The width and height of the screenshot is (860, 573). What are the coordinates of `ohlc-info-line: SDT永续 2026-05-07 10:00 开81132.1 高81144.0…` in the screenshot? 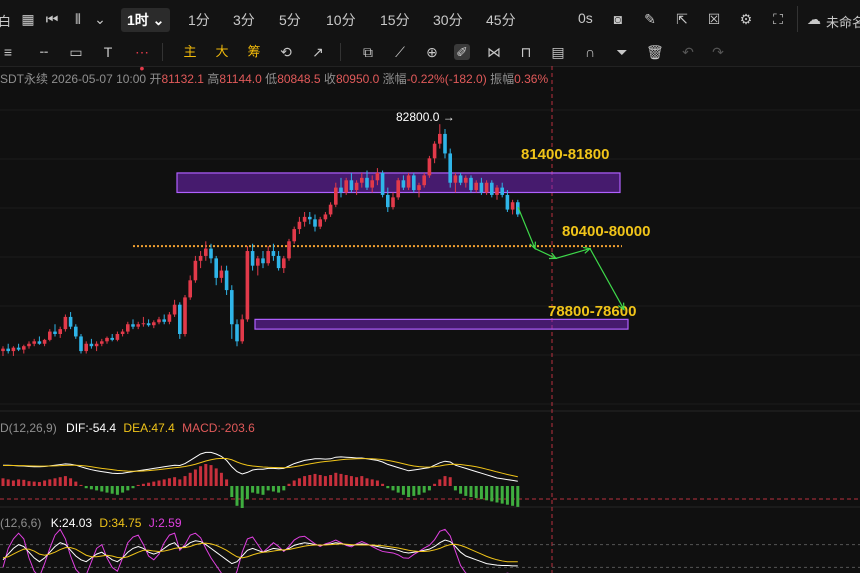 It's located at (274, 78).